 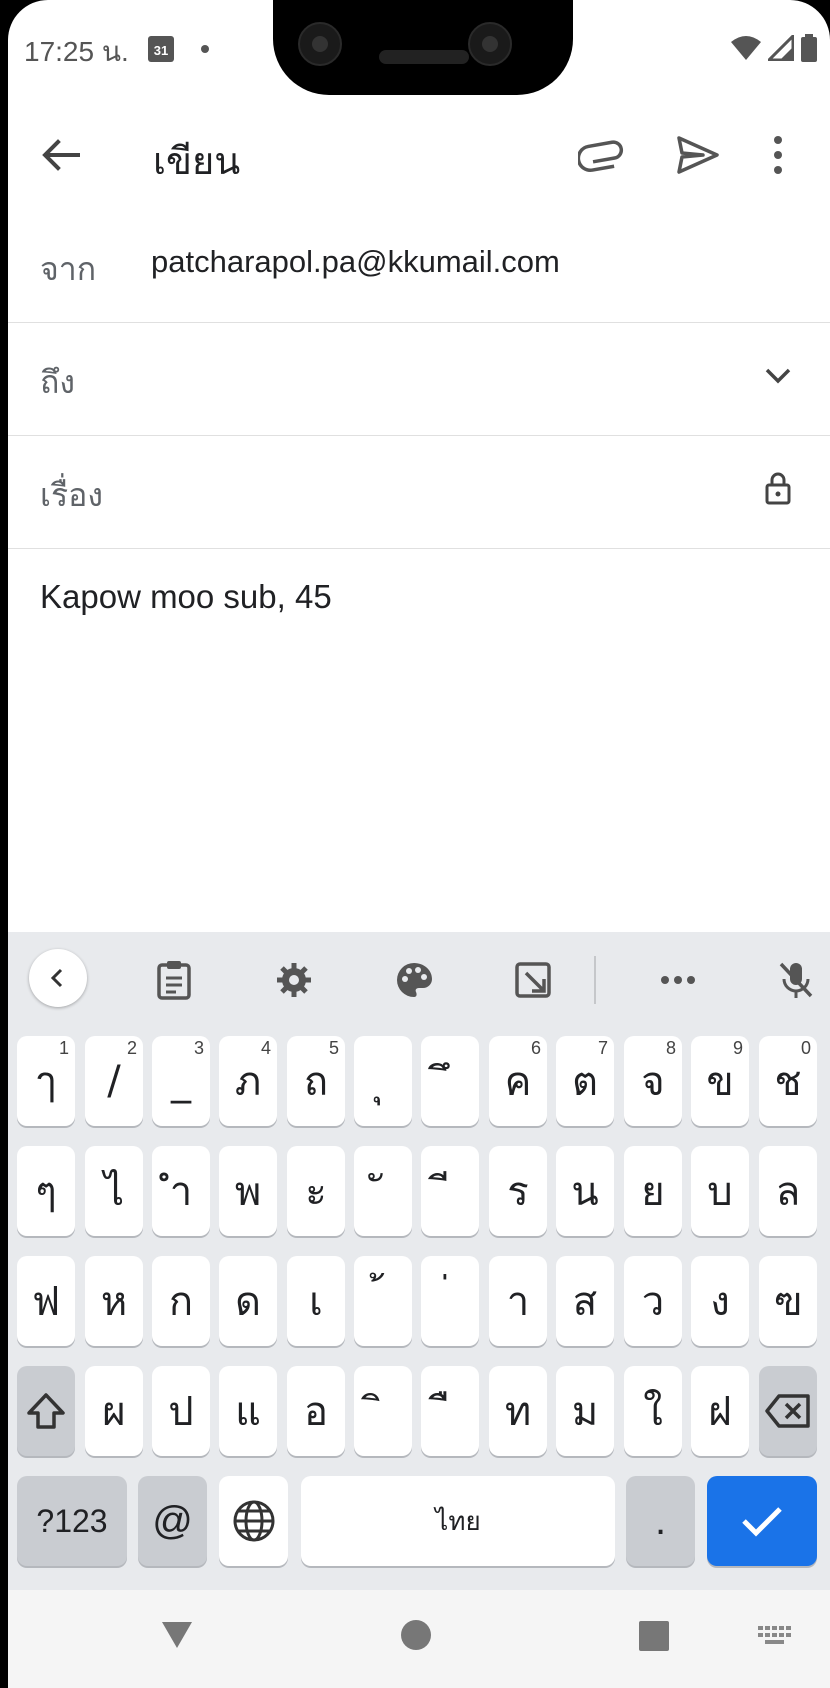 I want to click on key: _ 3, so click(x=181, y=1081).